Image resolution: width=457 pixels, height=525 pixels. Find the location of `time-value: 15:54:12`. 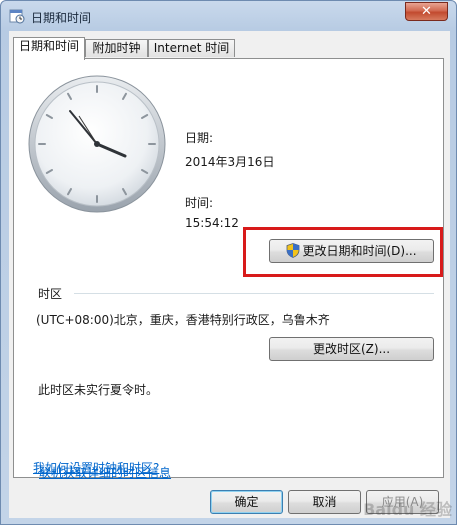

time-value: 15:54:12 is located at coordinates (212, 223).